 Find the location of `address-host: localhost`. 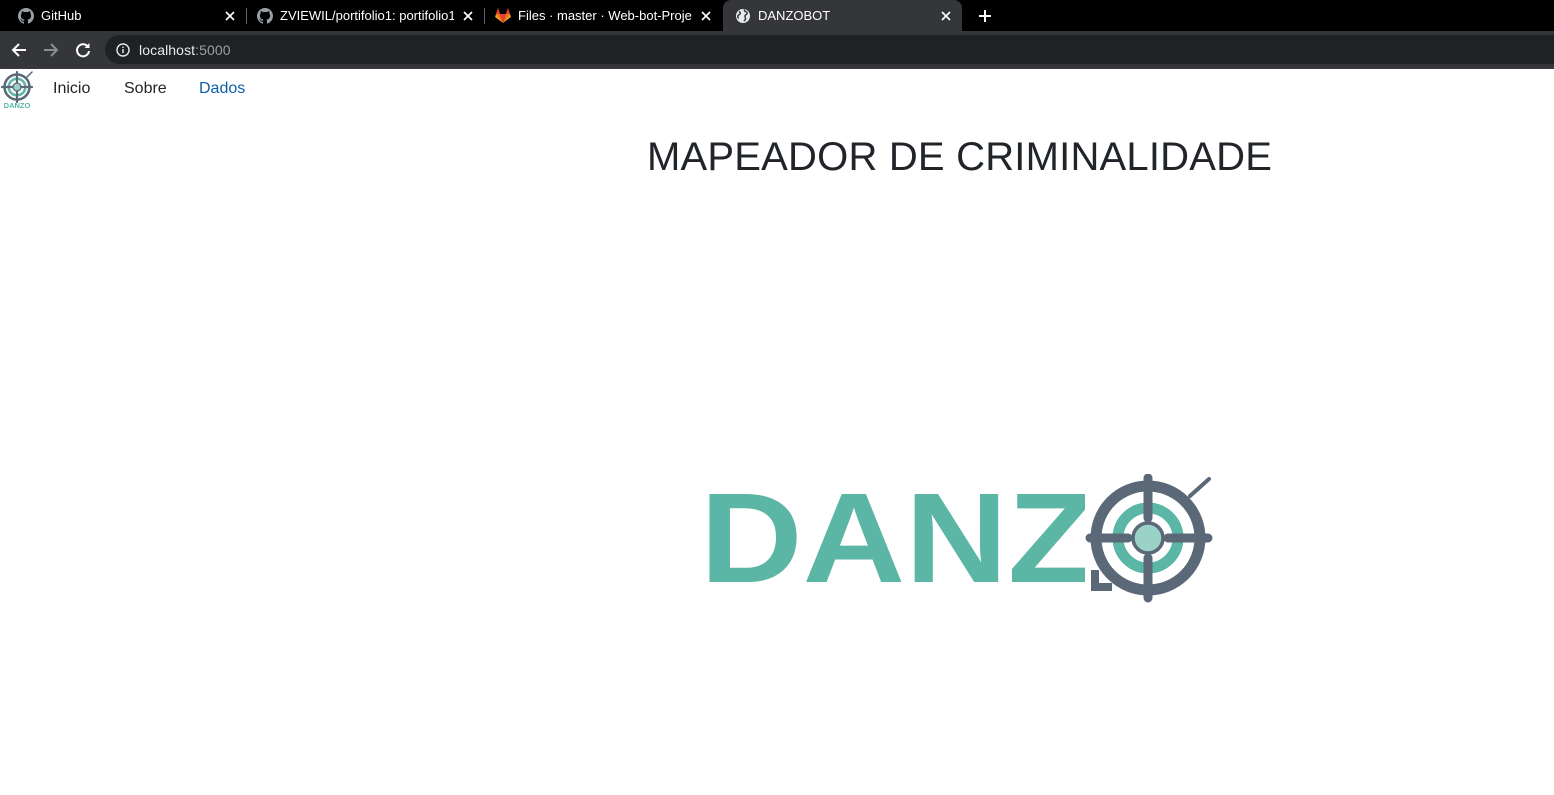

address-host: localhost is located at coordinates (167, 49).